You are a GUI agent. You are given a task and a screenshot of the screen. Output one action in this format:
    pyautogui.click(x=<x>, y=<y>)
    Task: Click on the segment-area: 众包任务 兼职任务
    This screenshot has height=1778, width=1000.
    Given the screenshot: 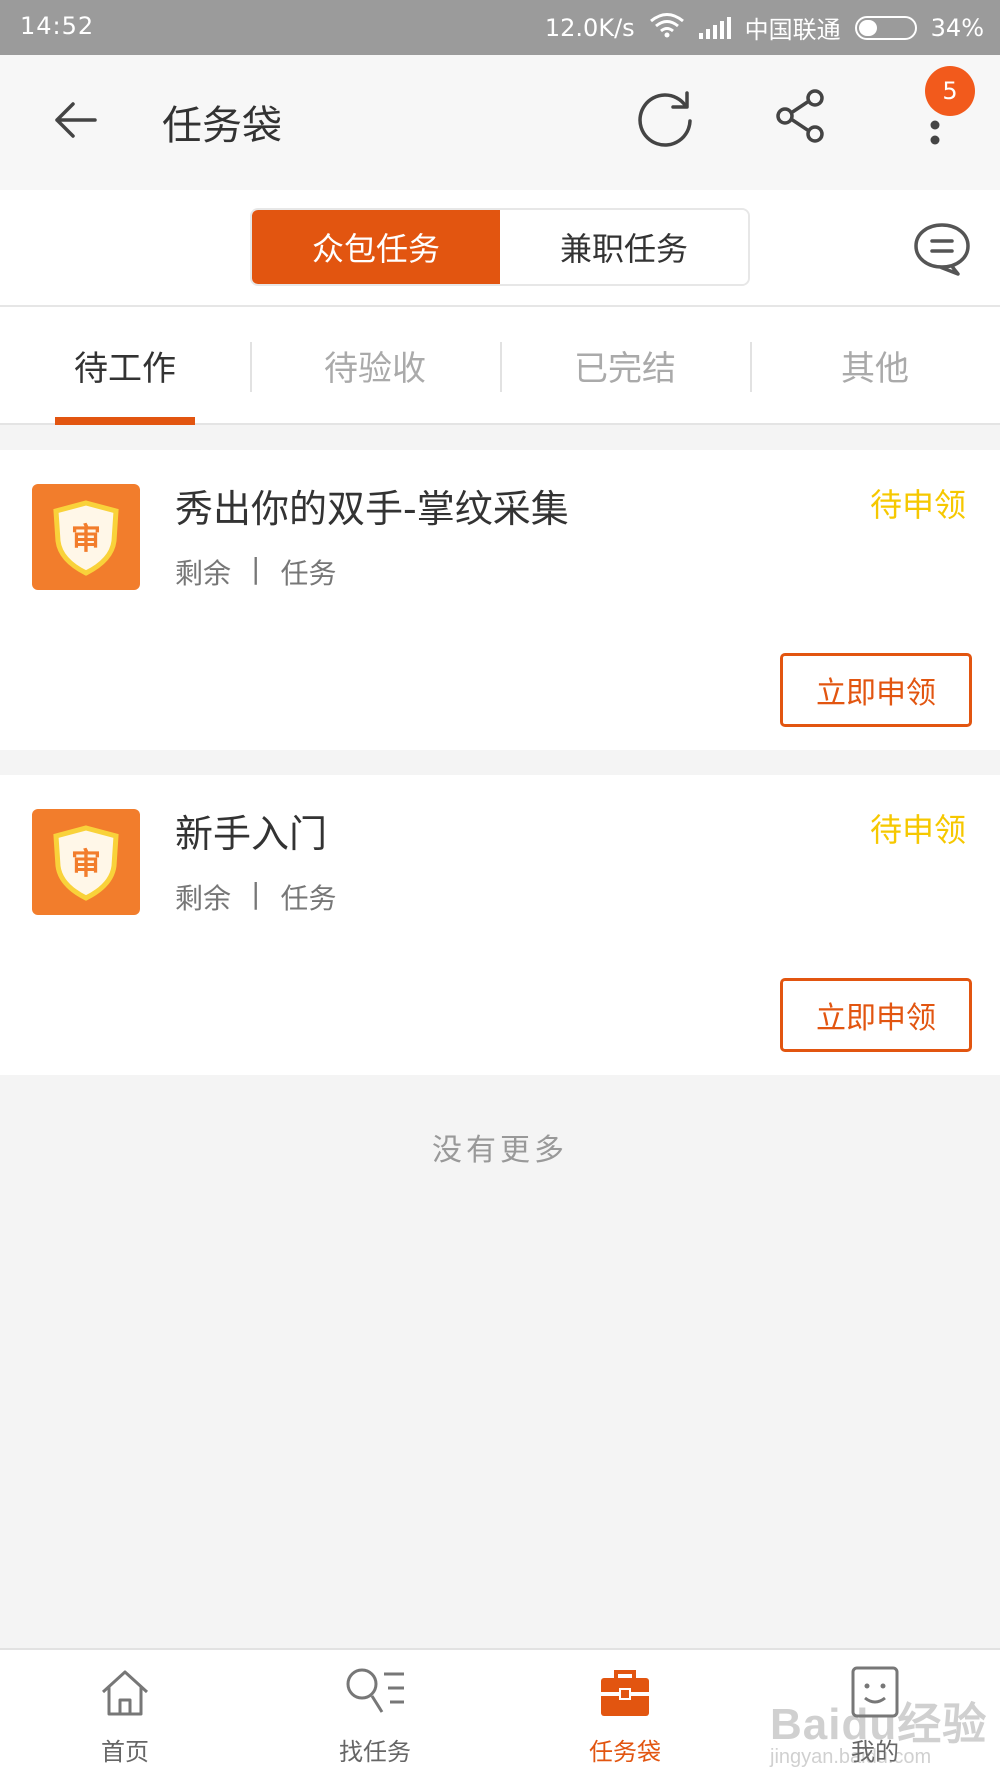 What is the action you would take?
    pyautogui.click(x=500, y=248)
    